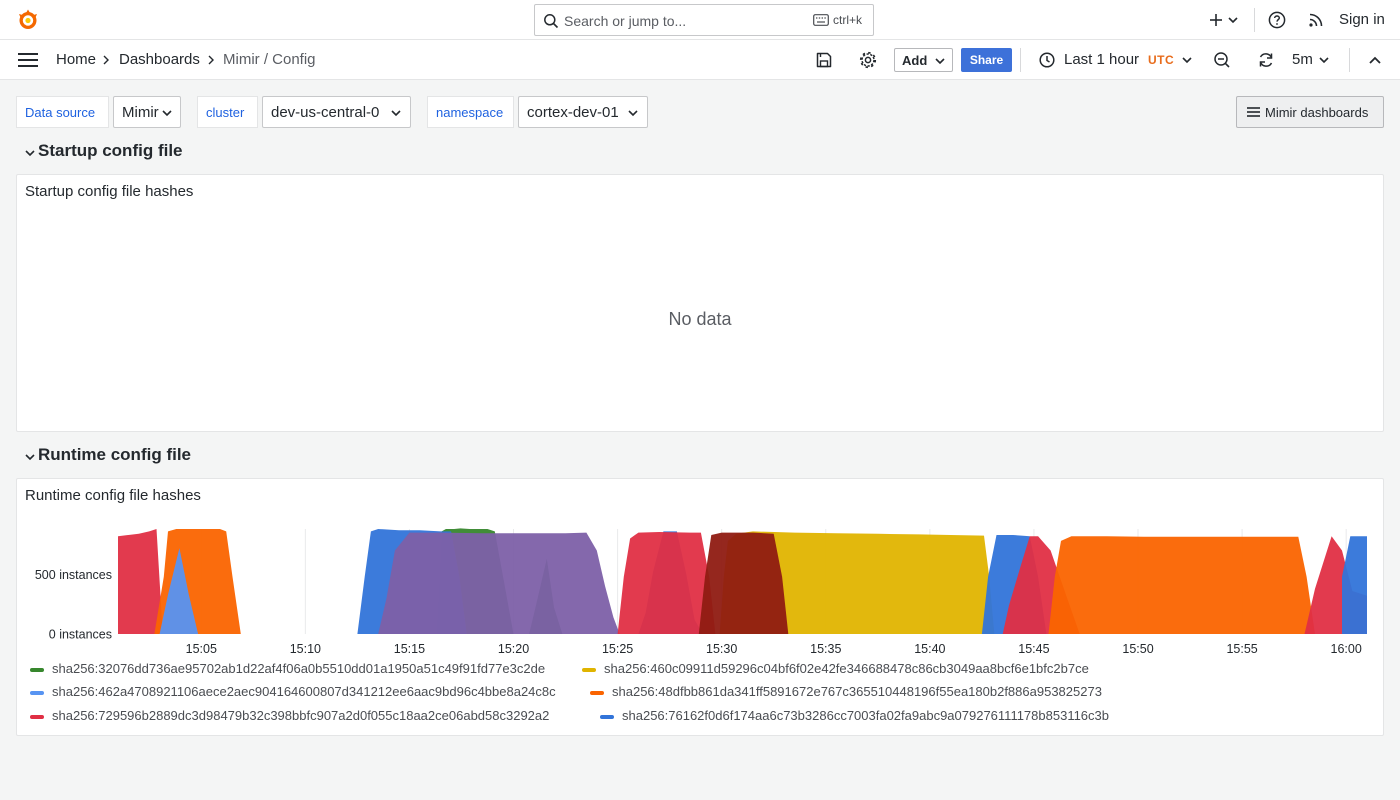 This screenshot has width=1400, height=800. I want to click on cluster-select: dev-us-central-0, so click(336, 112).